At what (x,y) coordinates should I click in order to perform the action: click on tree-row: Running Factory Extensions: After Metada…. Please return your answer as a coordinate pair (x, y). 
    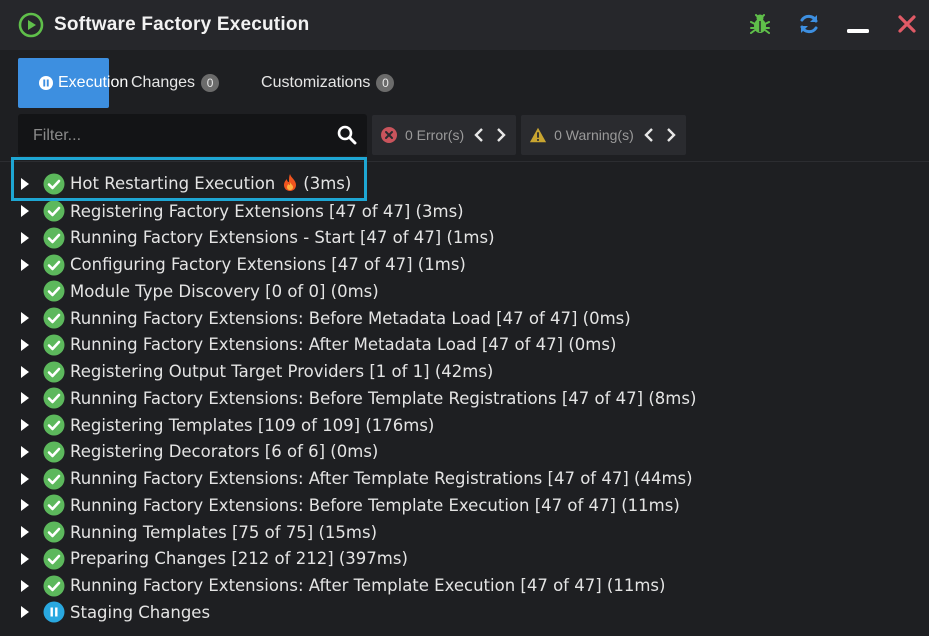
    Looking at the image, I should click on (464, 345).